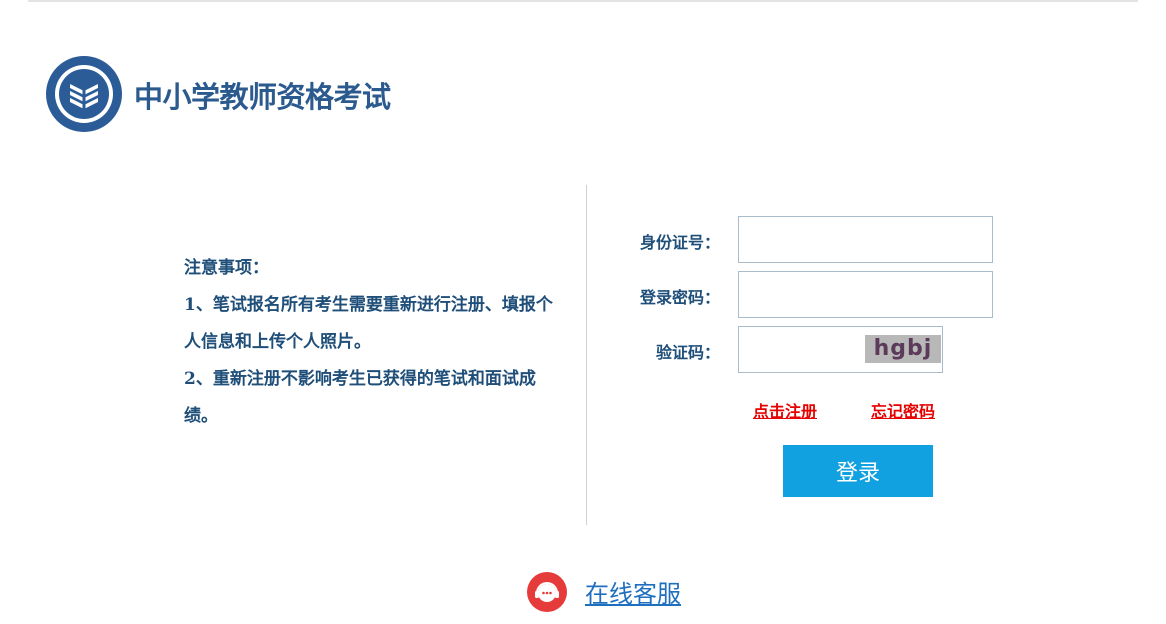 This screenshot has height=624, width=1166. I want to click on notice-item-2: 2、重新注册不影响考生已获得的笔试和面试成绩。, so click(360, 397).